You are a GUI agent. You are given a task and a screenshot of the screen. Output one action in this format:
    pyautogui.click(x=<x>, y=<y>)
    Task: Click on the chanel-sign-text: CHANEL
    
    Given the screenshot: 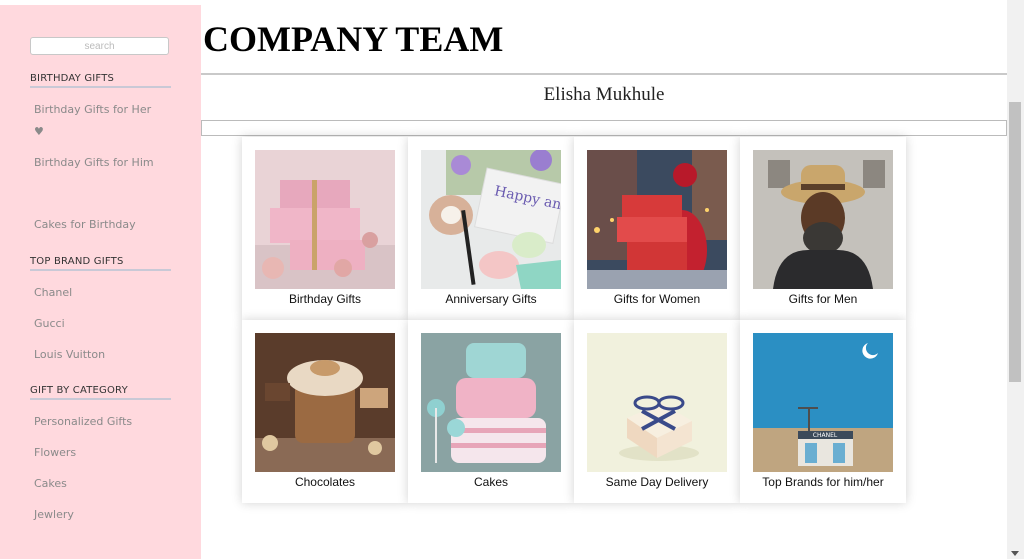 What is the action you would take?
    pyautogui.click(x=825, y=435)
    